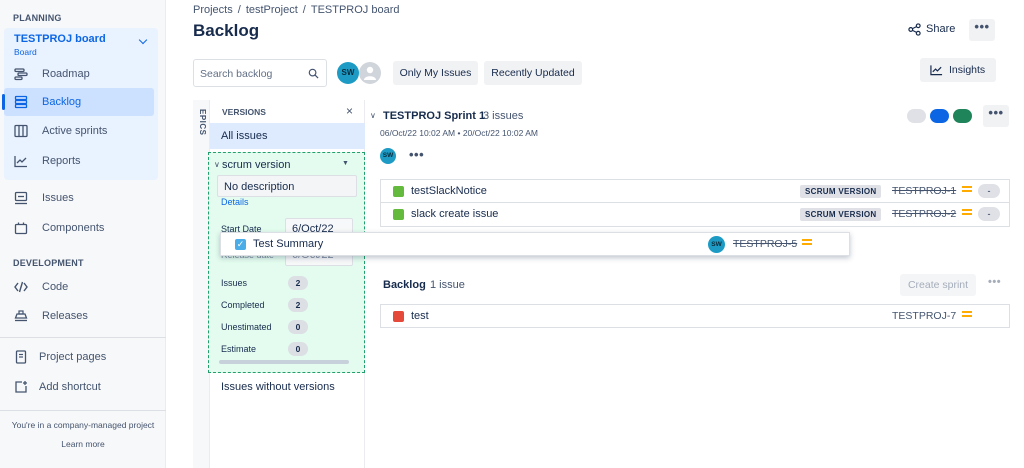 This screenshot has width=1024, height=468. Describe the element at coordinates (982, 30) in the screenshot. I see `header-more-button: •••` at that location.